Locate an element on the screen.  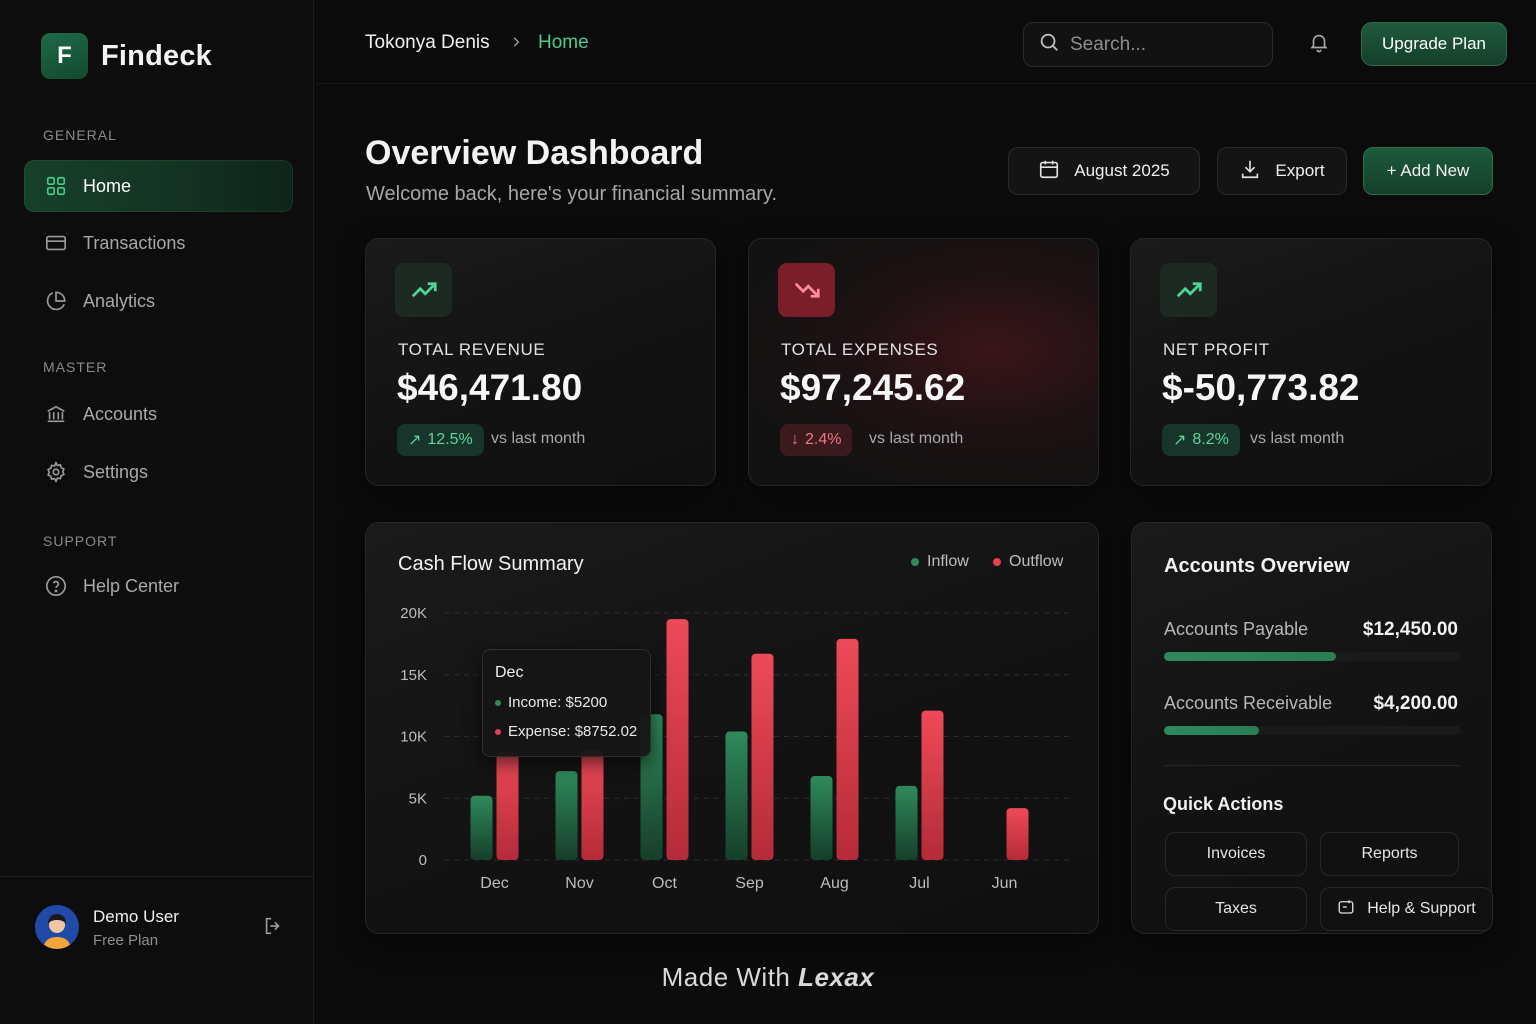
sidebar-item-accounts: Accounts is located at coordinates (158, 414).